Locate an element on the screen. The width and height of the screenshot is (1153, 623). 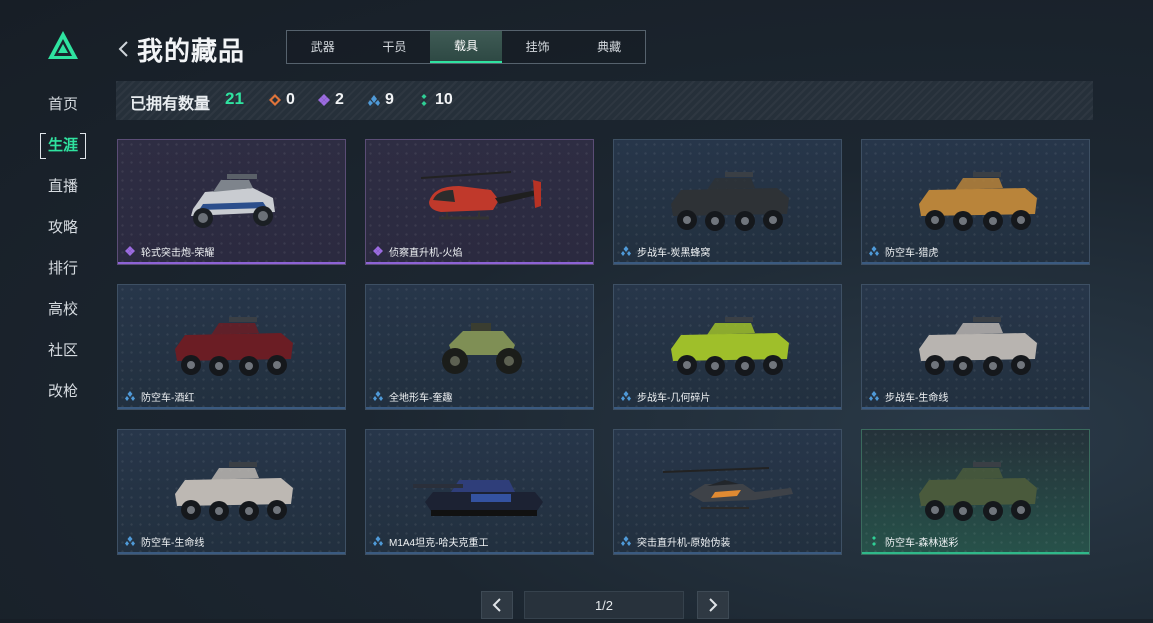
tab-operators: 干员 is located at coordinates (395, 47).